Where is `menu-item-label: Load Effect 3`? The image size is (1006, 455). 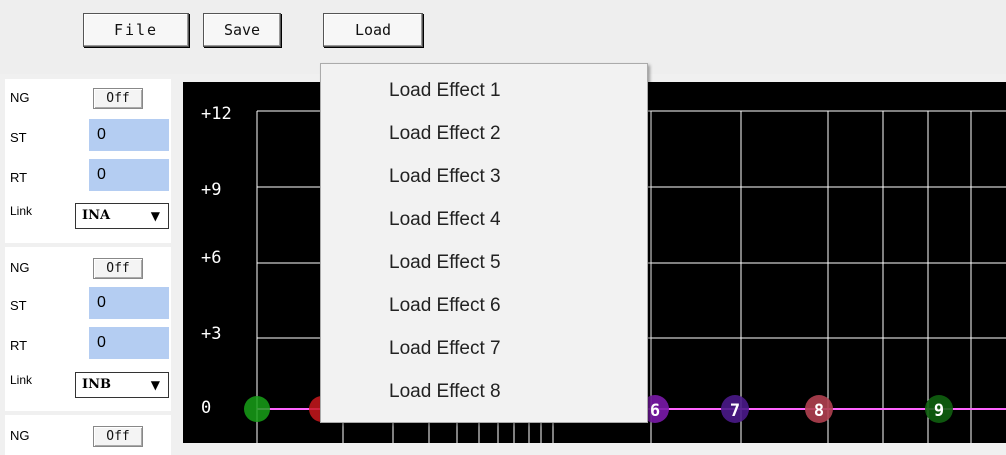 menu-item-label: Load Effect 3 is located at coordinates (445, 176).